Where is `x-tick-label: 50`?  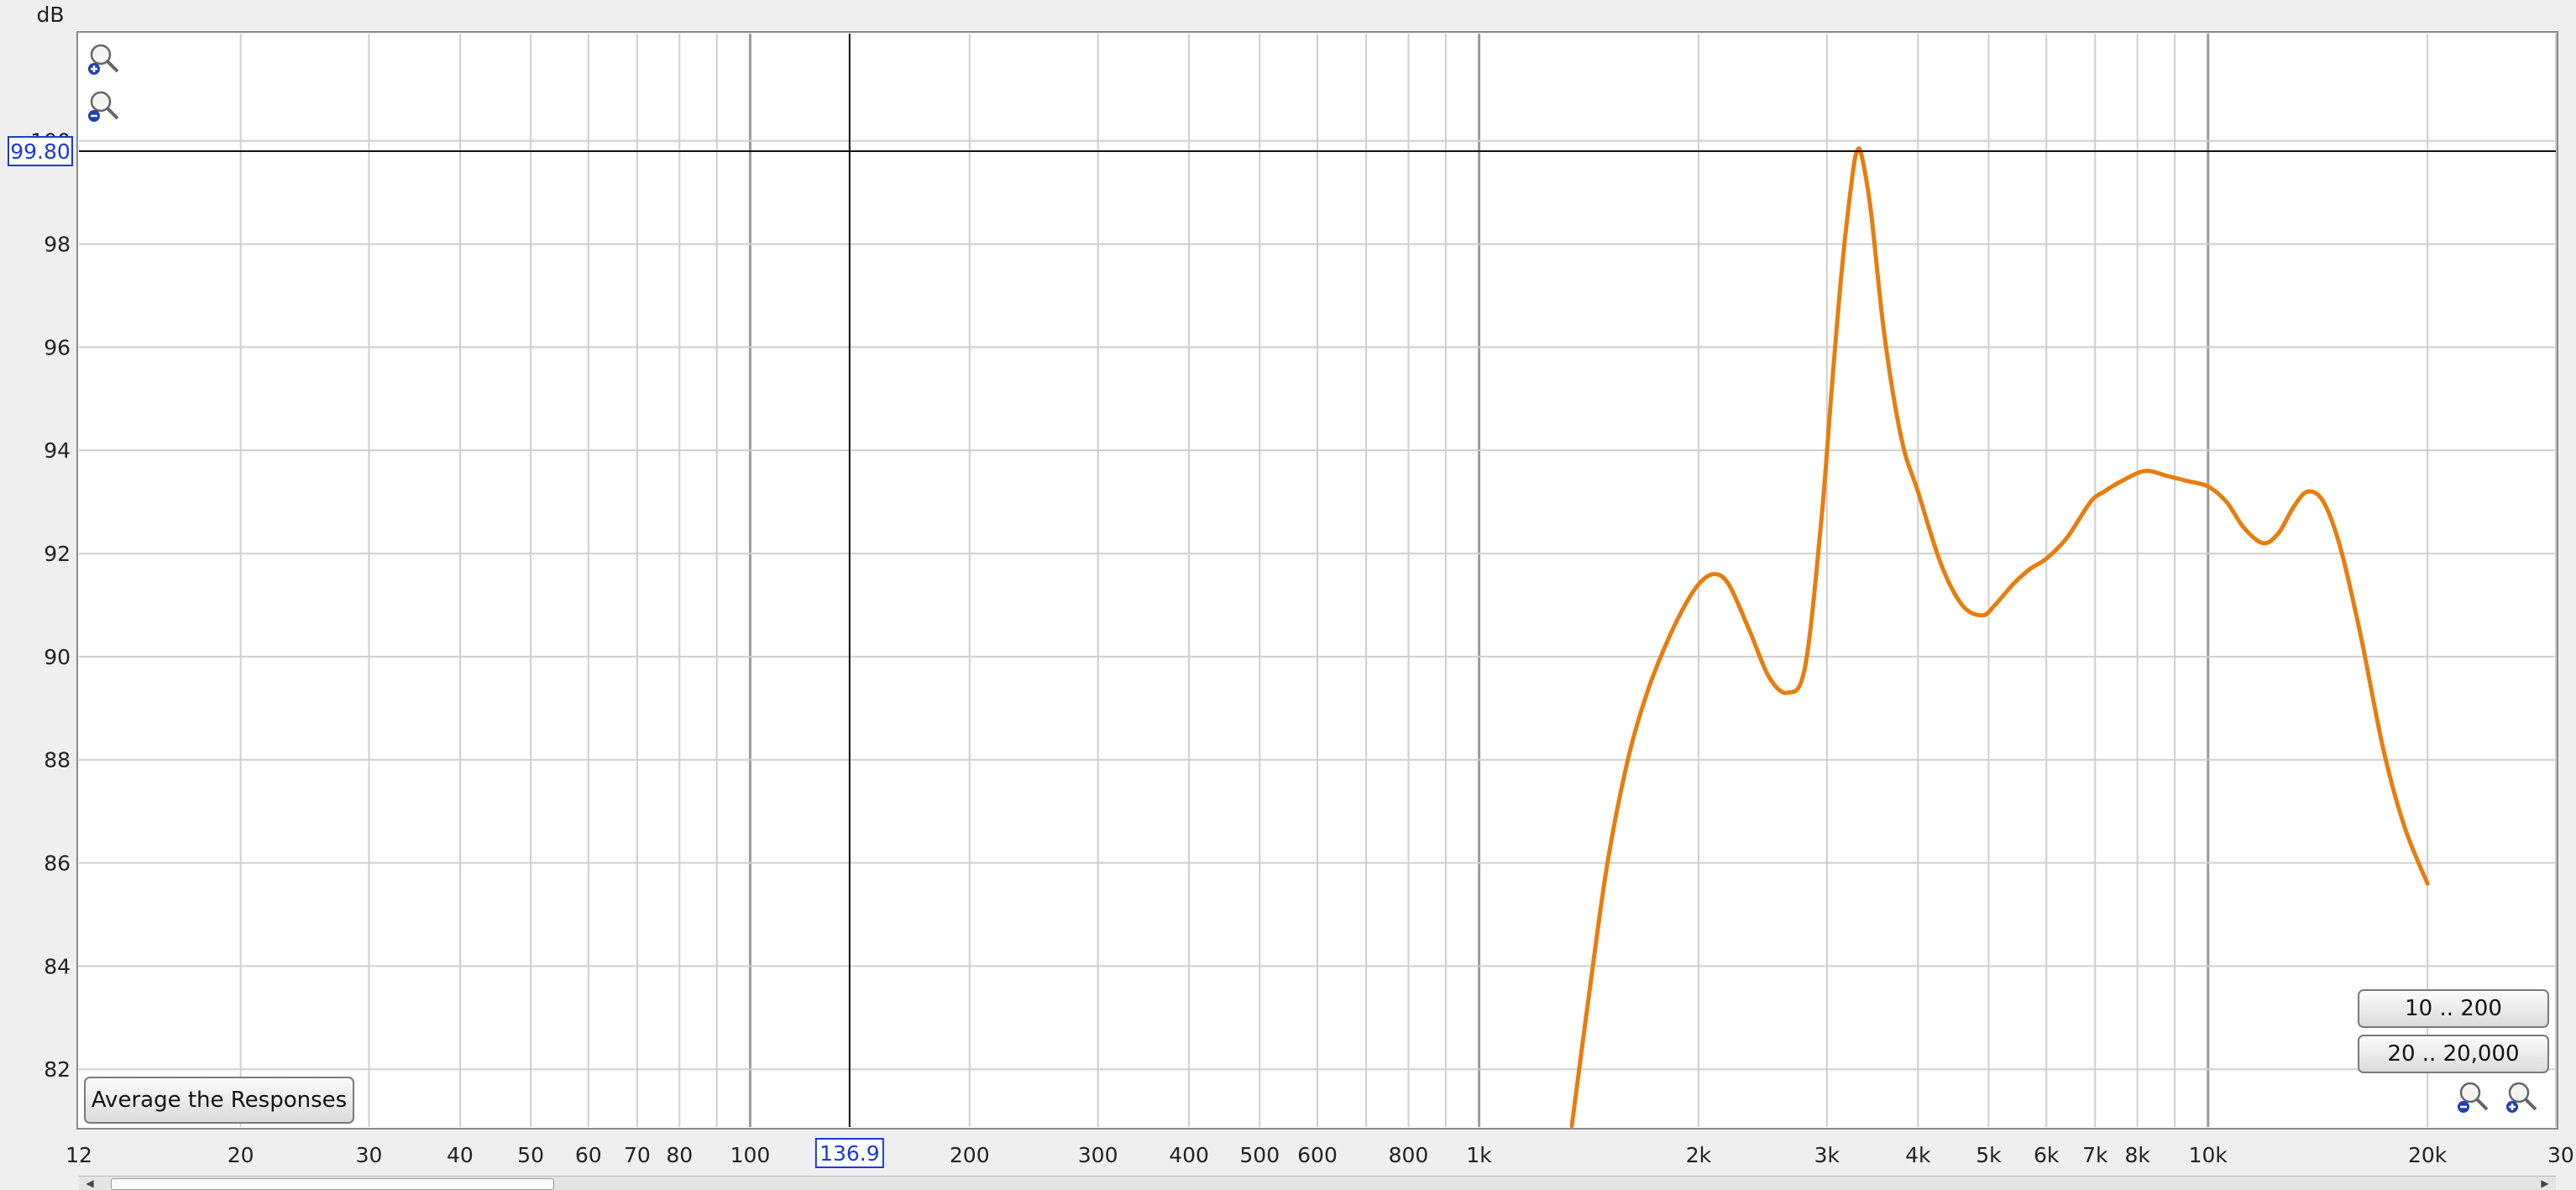
x-tick-label: 50 is located at coordinates (530, 1155).